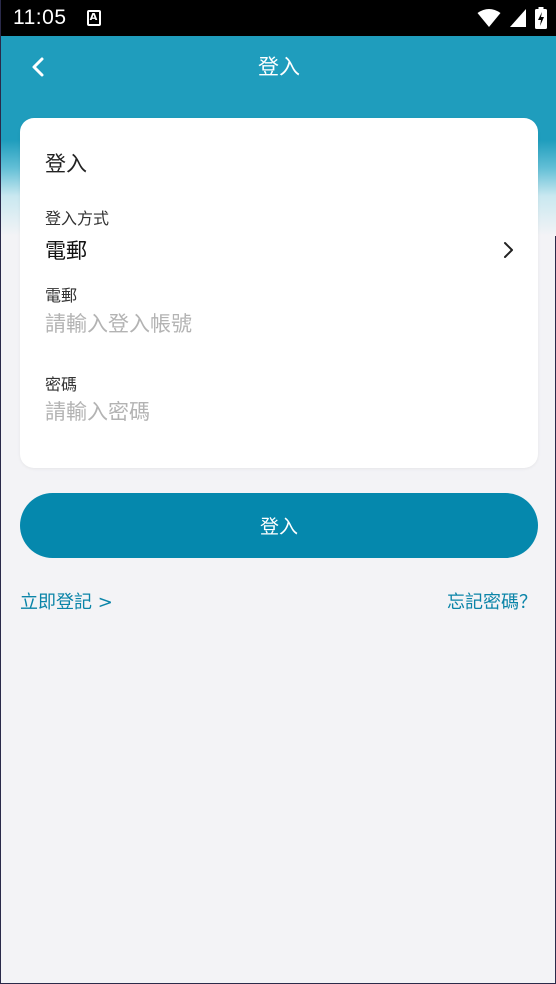  What do you see at coordinates (61, 295) in the screenshot?
I see `email-label: 電郵` at bounding box center [61, 295].